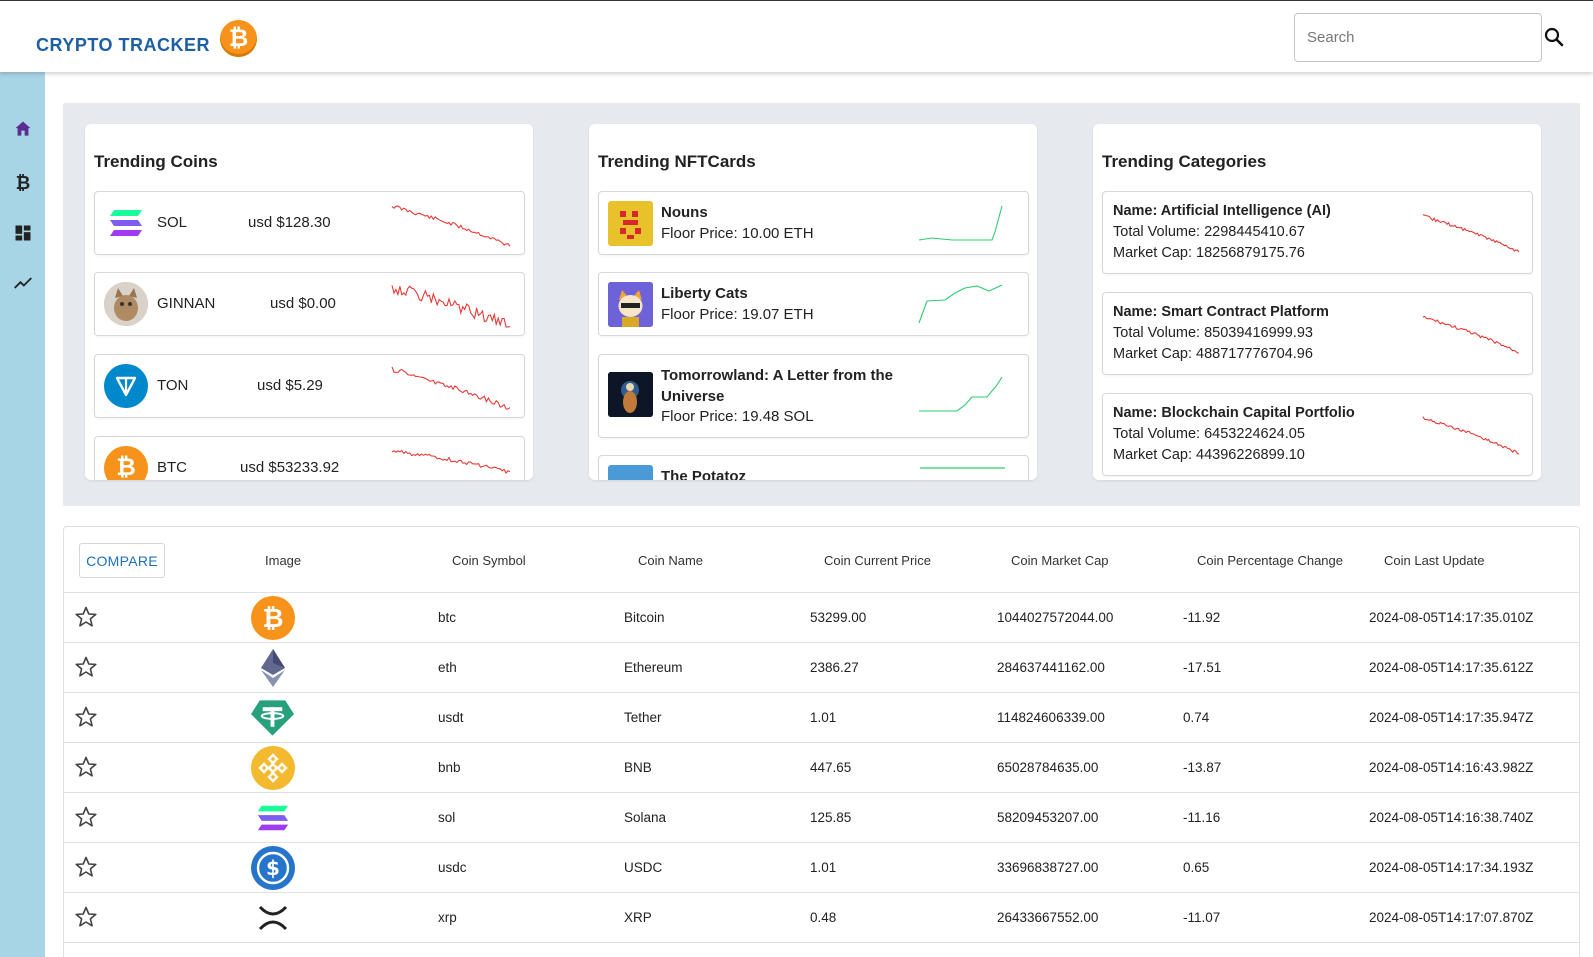 This screenshot has height=957, width=1593. What do you see at coordinates (638, 767) in the screenshot?
I see `cell-name: BNB` at bounding box center [638, 767].